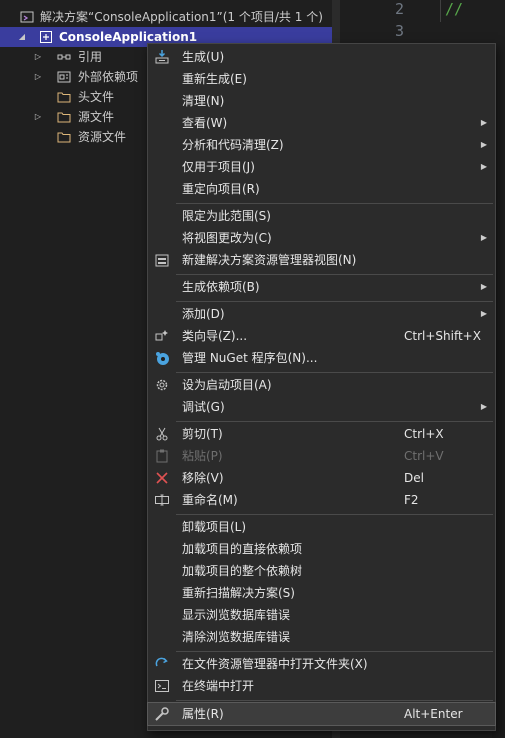  Describe the element at coordinates (424, 456) in the screenshot. I see `menu-item-shortcut: Ctrl+V` at that location.